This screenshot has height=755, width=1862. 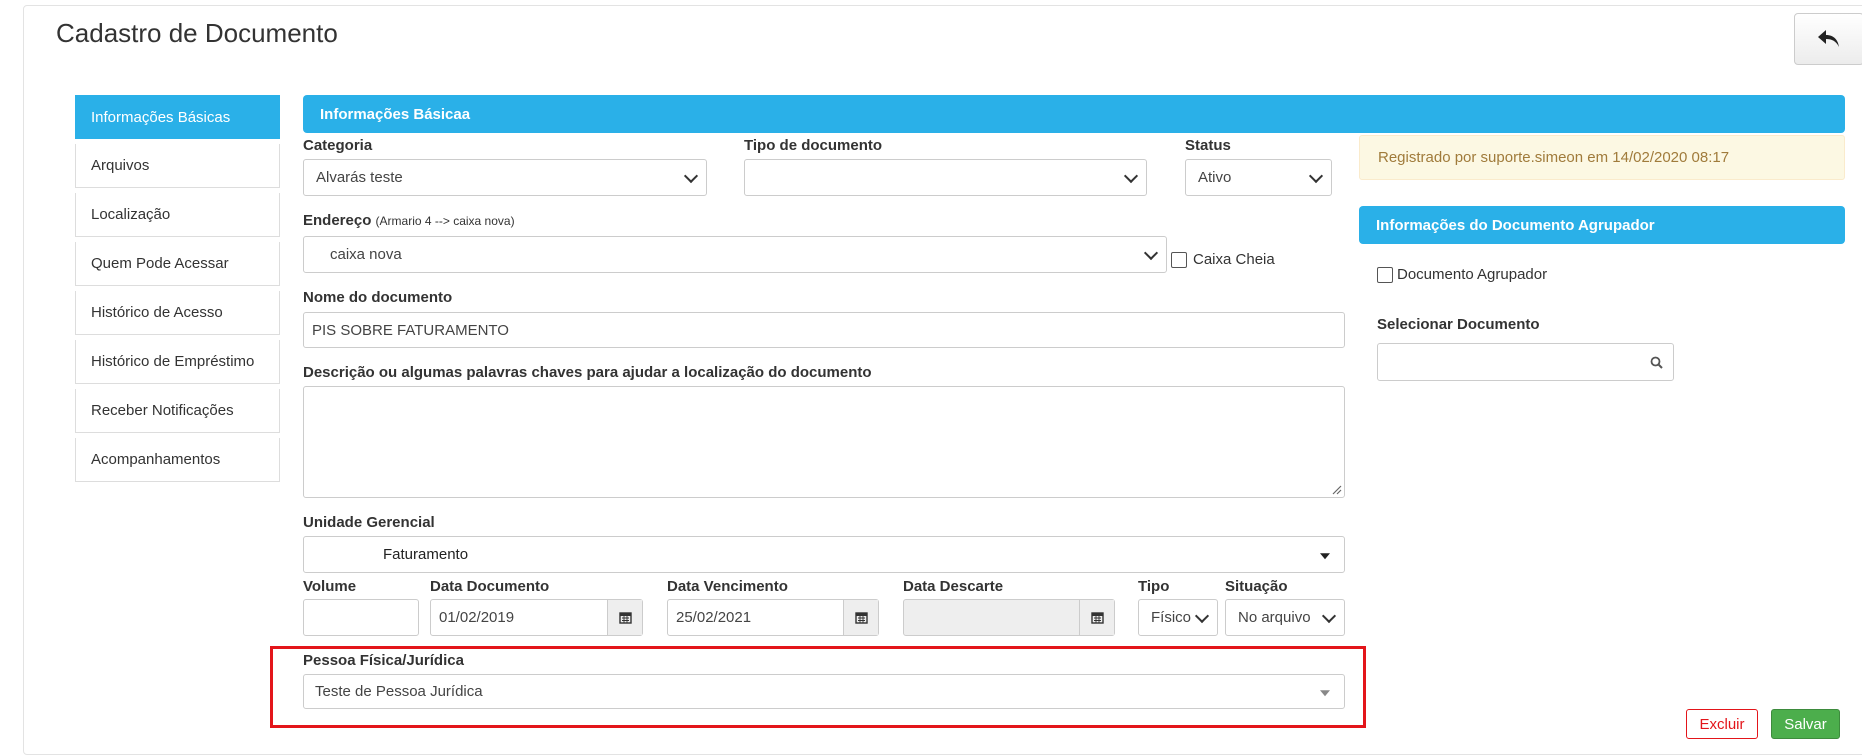 I want to click on unidade-label: Unidade Gerencial, so click(x=369, y=522).